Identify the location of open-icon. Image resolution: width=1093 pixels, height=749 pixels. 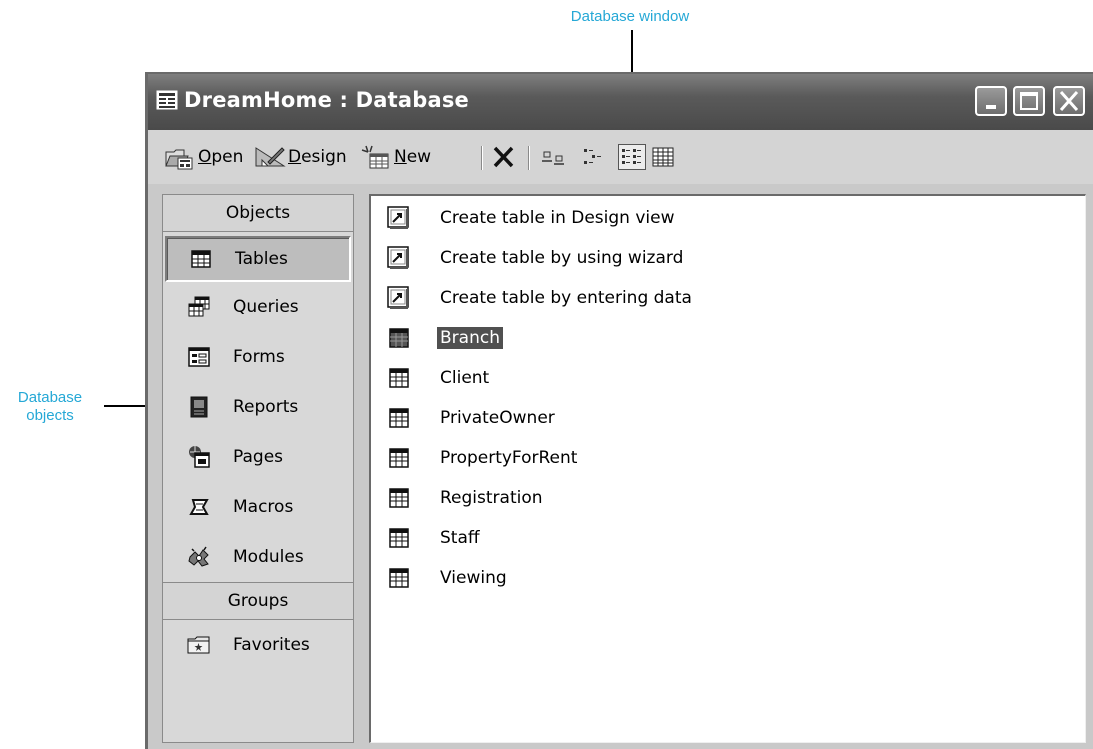
(179, 159).